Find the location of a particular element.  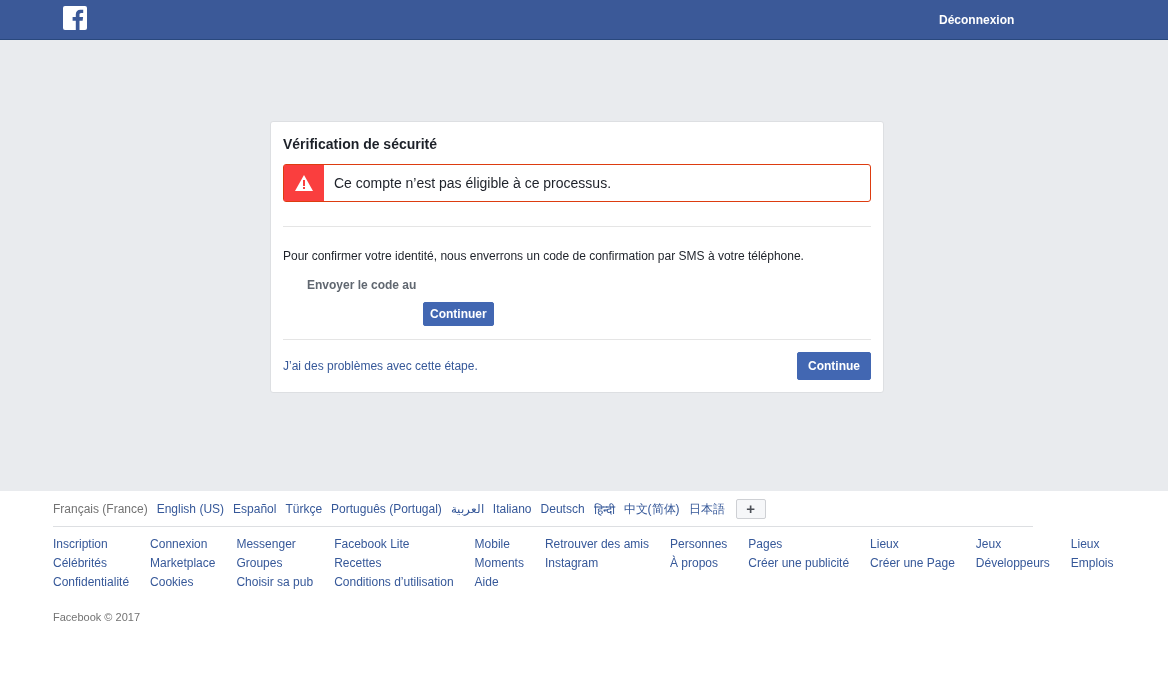

logout-link: Déconnexion is located at coordinates (977, 19).